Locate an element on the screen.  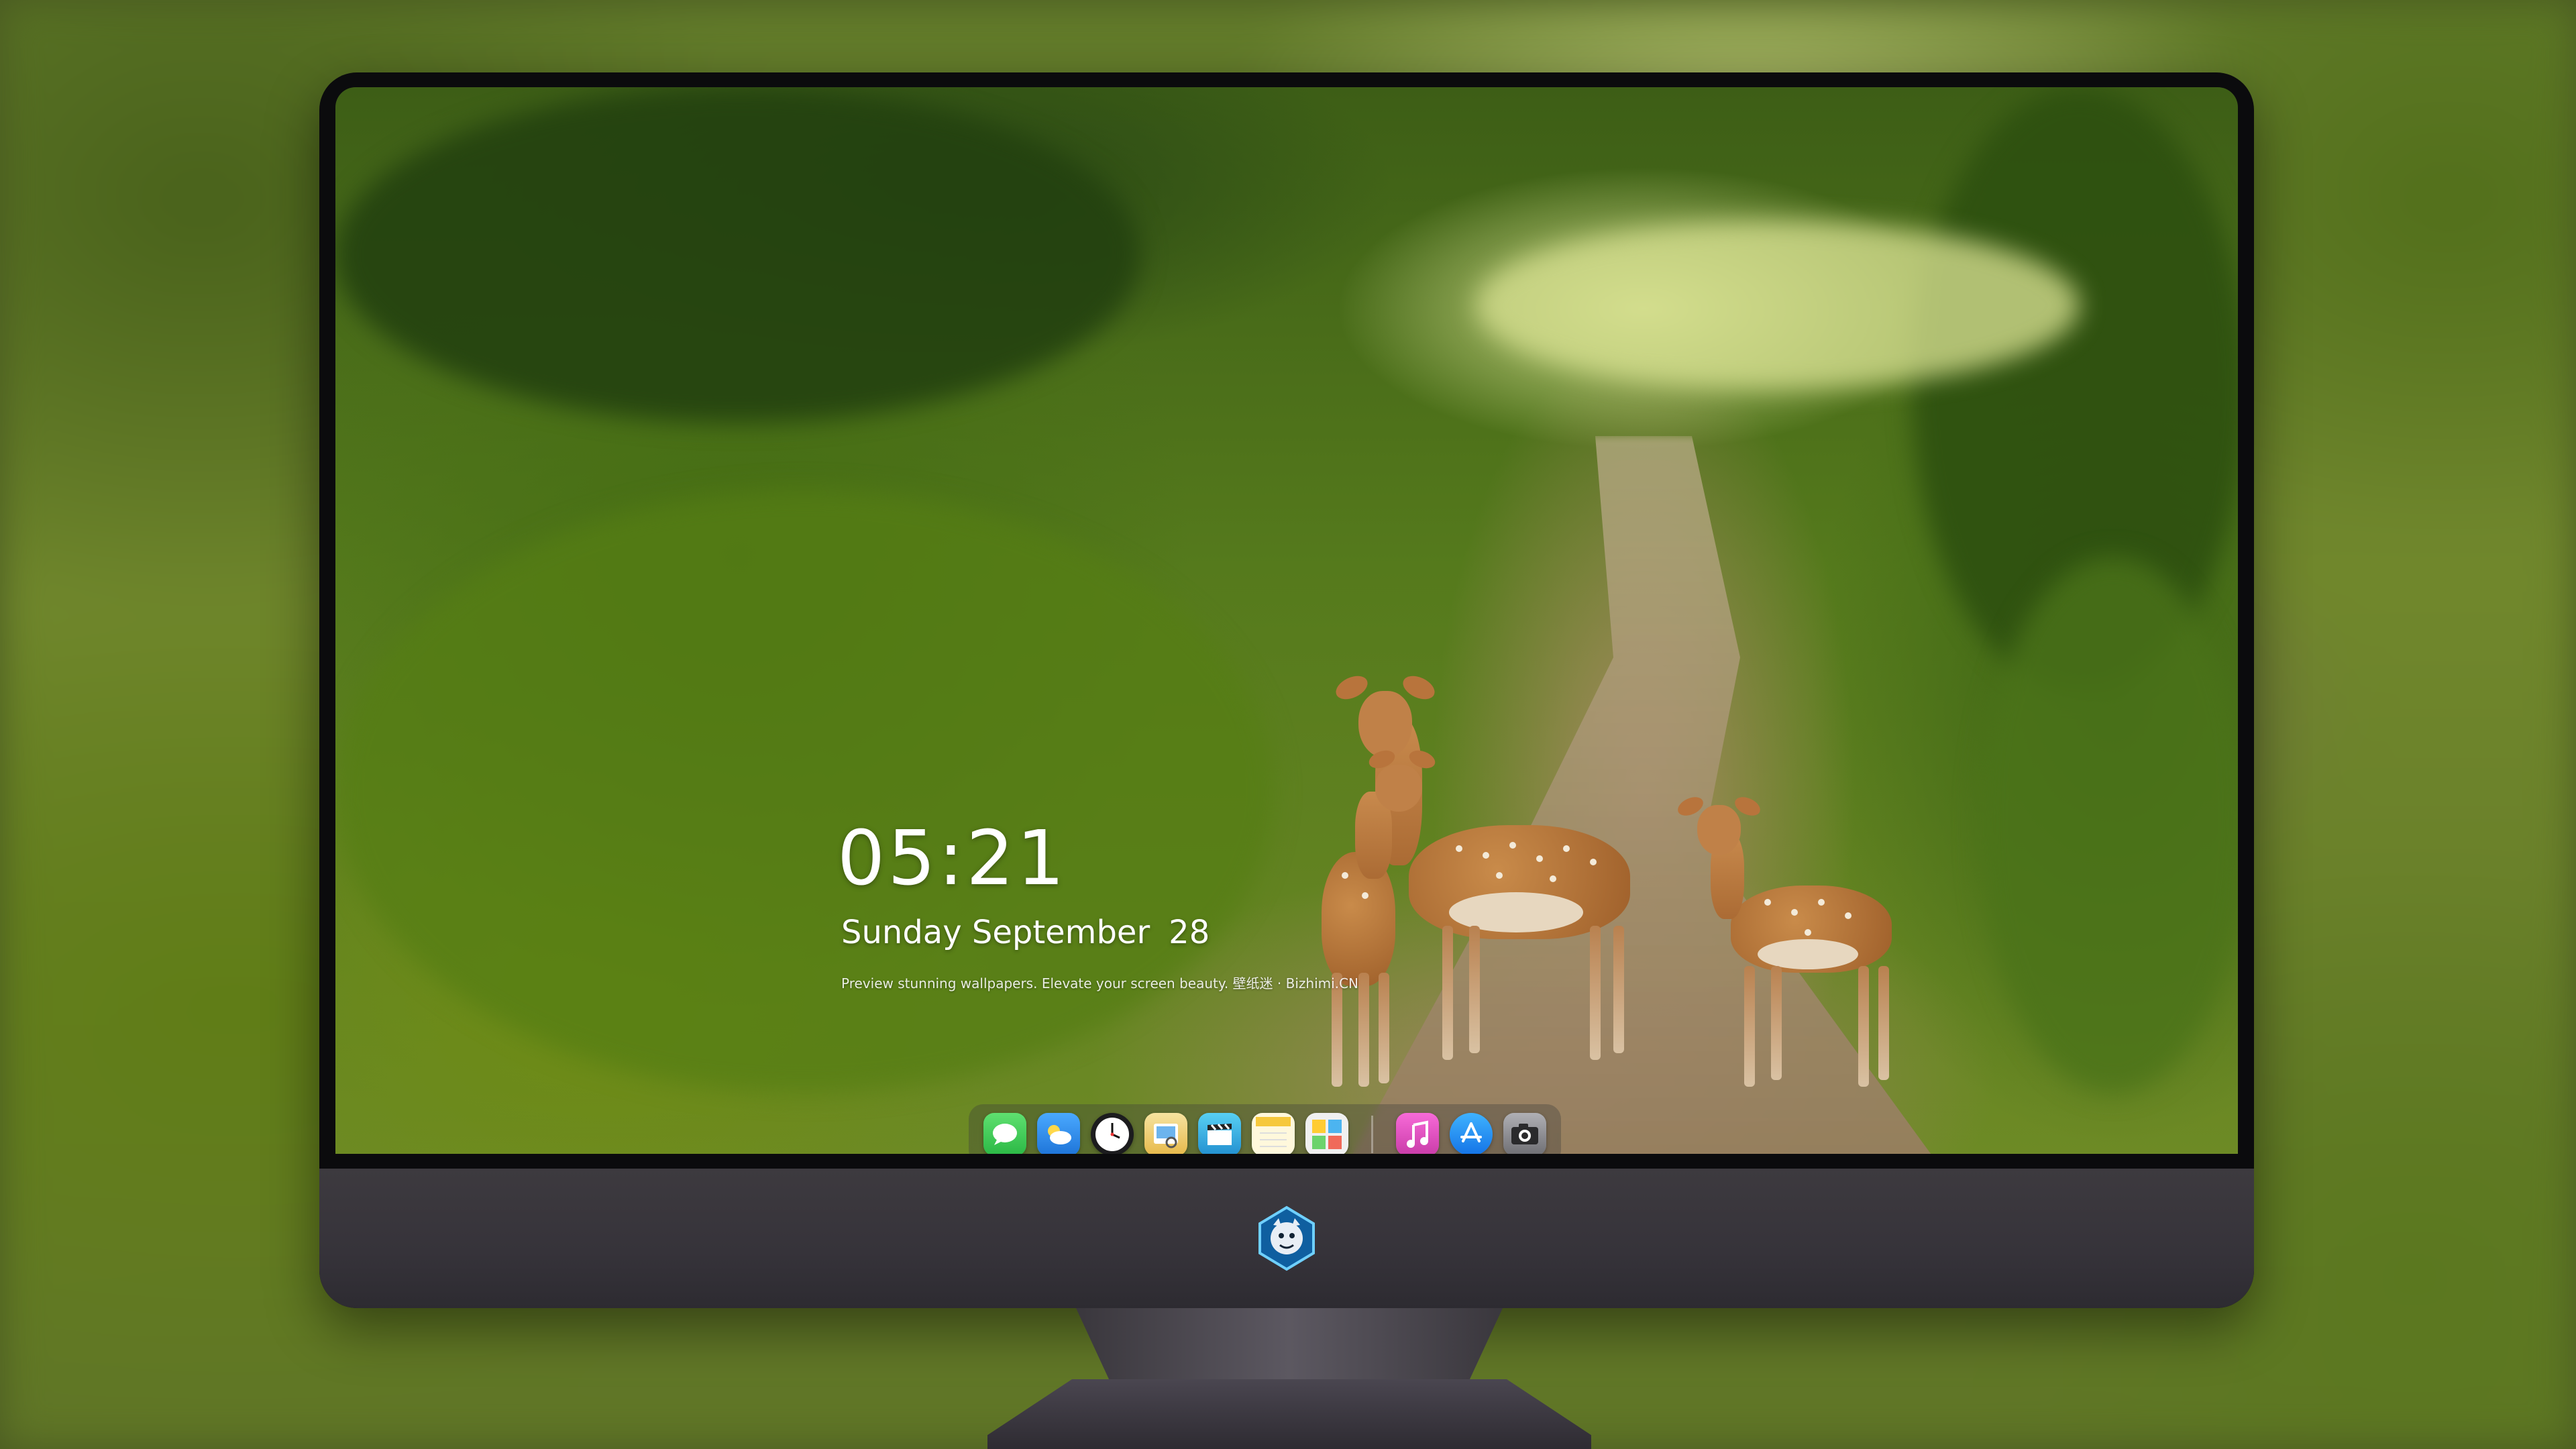
date-day-number: 28 is located at coordinates (1189, 932).